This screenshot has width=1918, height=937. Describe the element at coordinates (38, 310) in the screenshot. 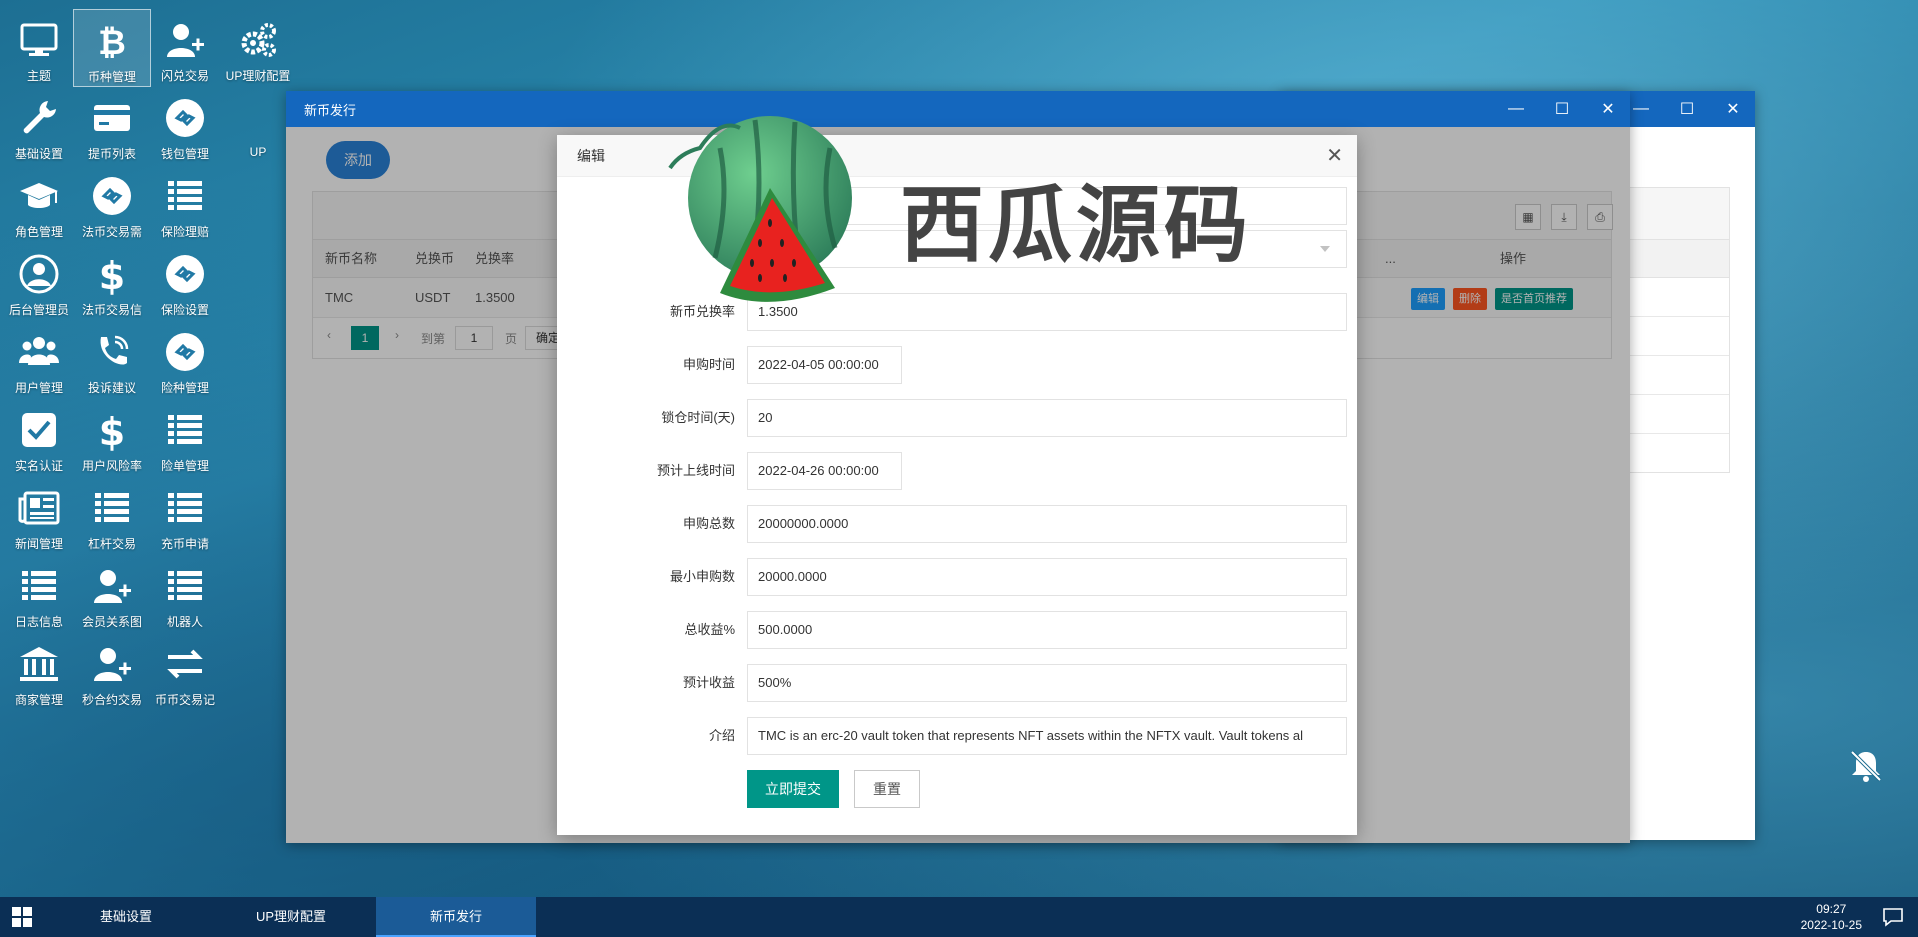

I see `desktop-icon-label: 后台管理员` at that location.